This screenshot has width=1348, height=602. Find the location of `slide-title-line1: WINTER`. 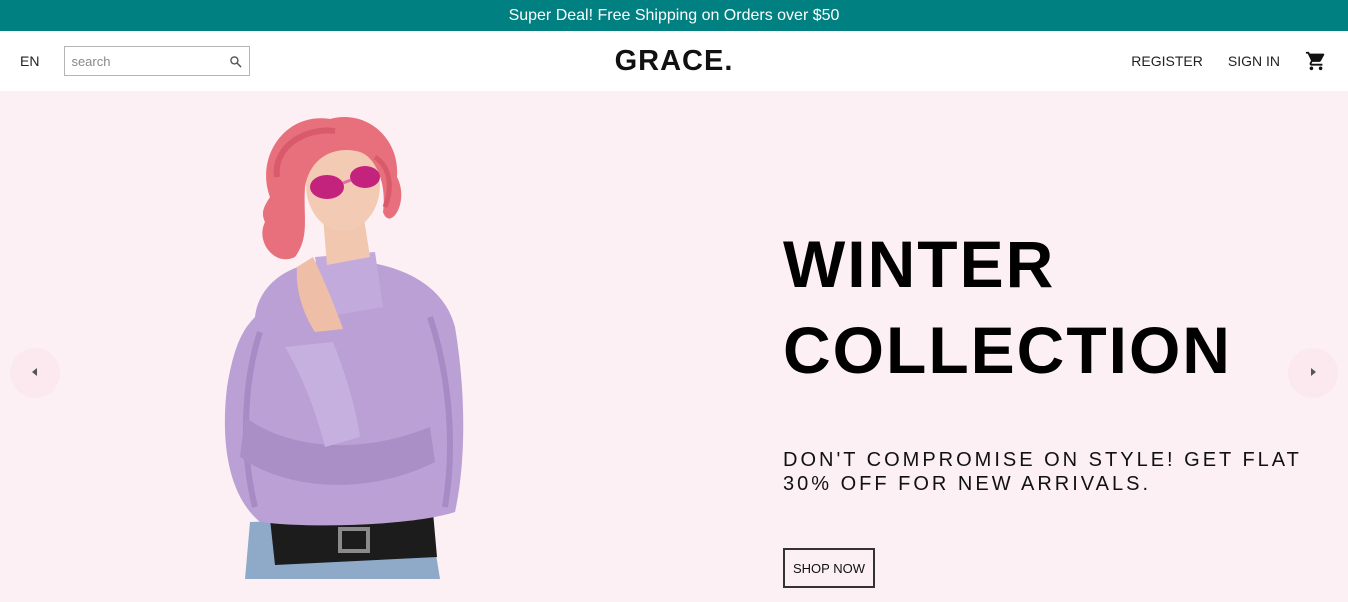

slide-title-line1: WINTER is located at coordinates (919, 264).